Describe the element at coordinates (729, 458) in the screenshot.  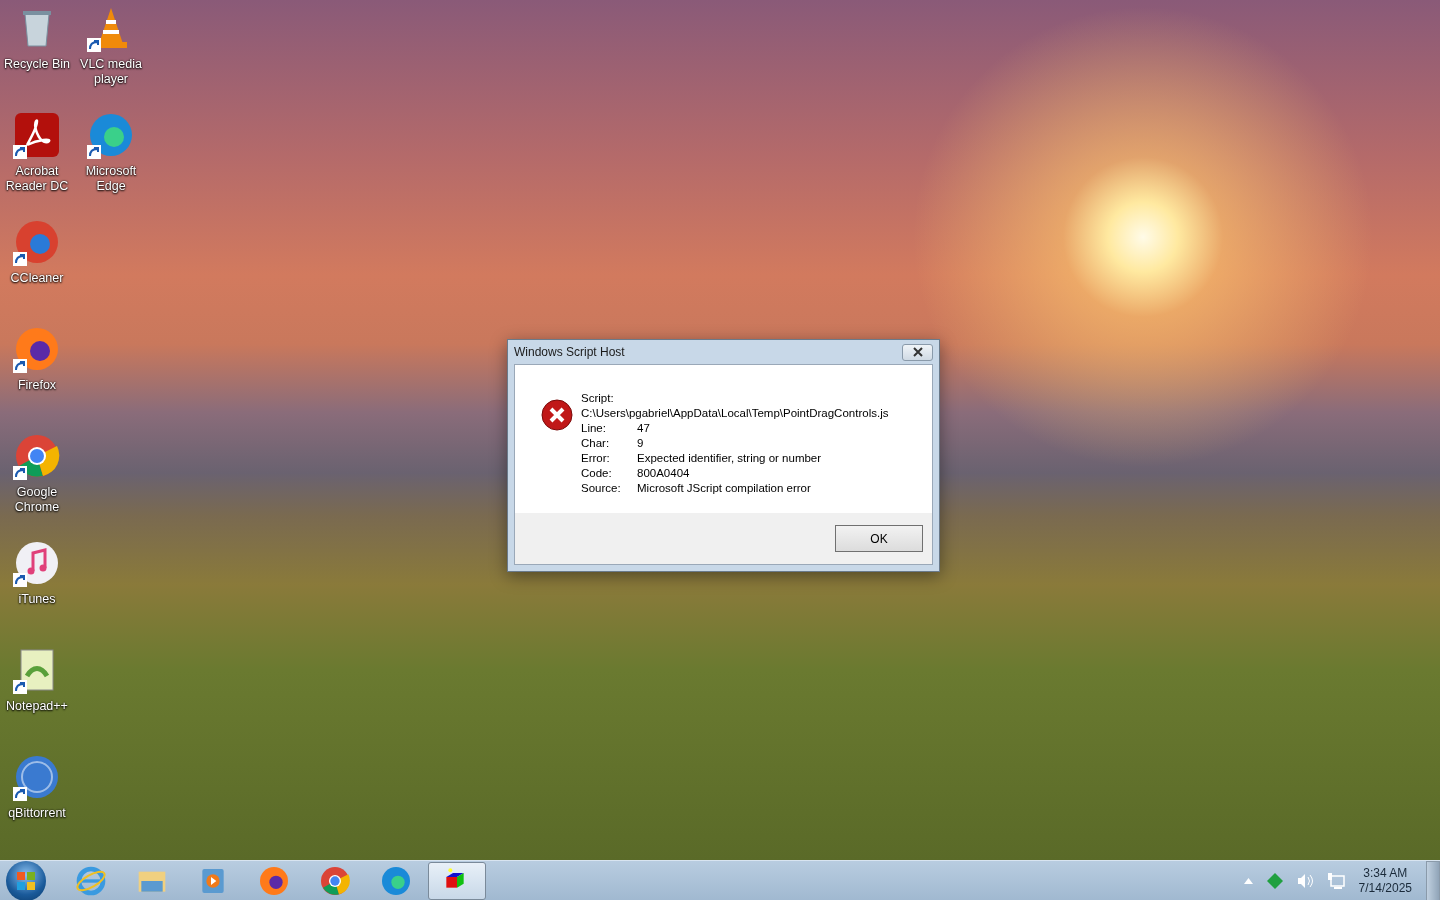
I see `field-value: Expected identifier, string or number` at that location.